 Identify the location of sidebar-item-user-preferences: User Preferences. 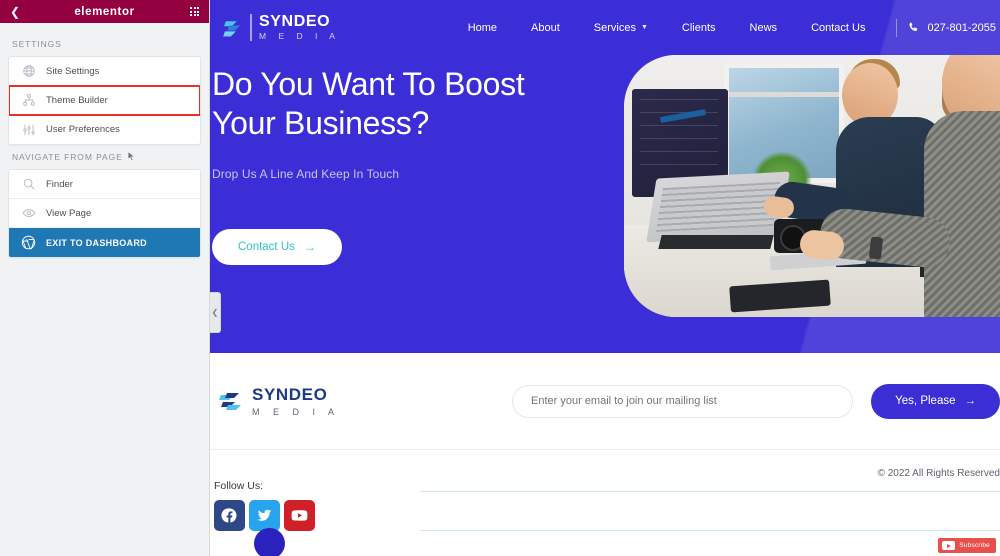
(104, 129).